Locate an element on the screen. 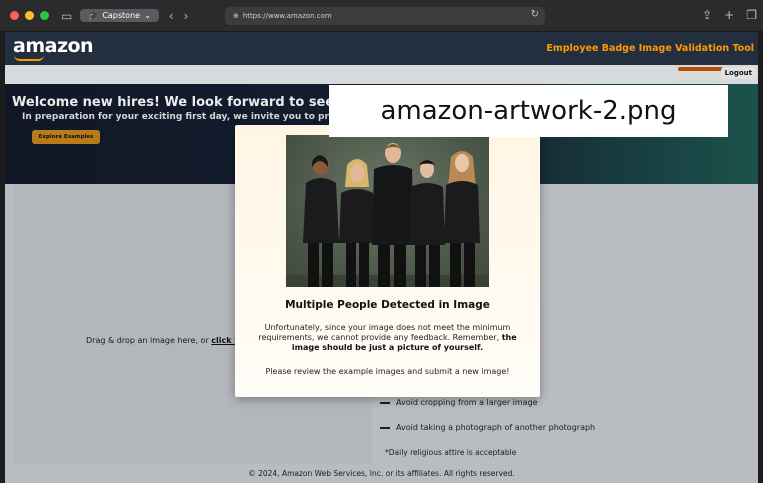  globe-icon: ⊕ is located at coordinates (236, 16).